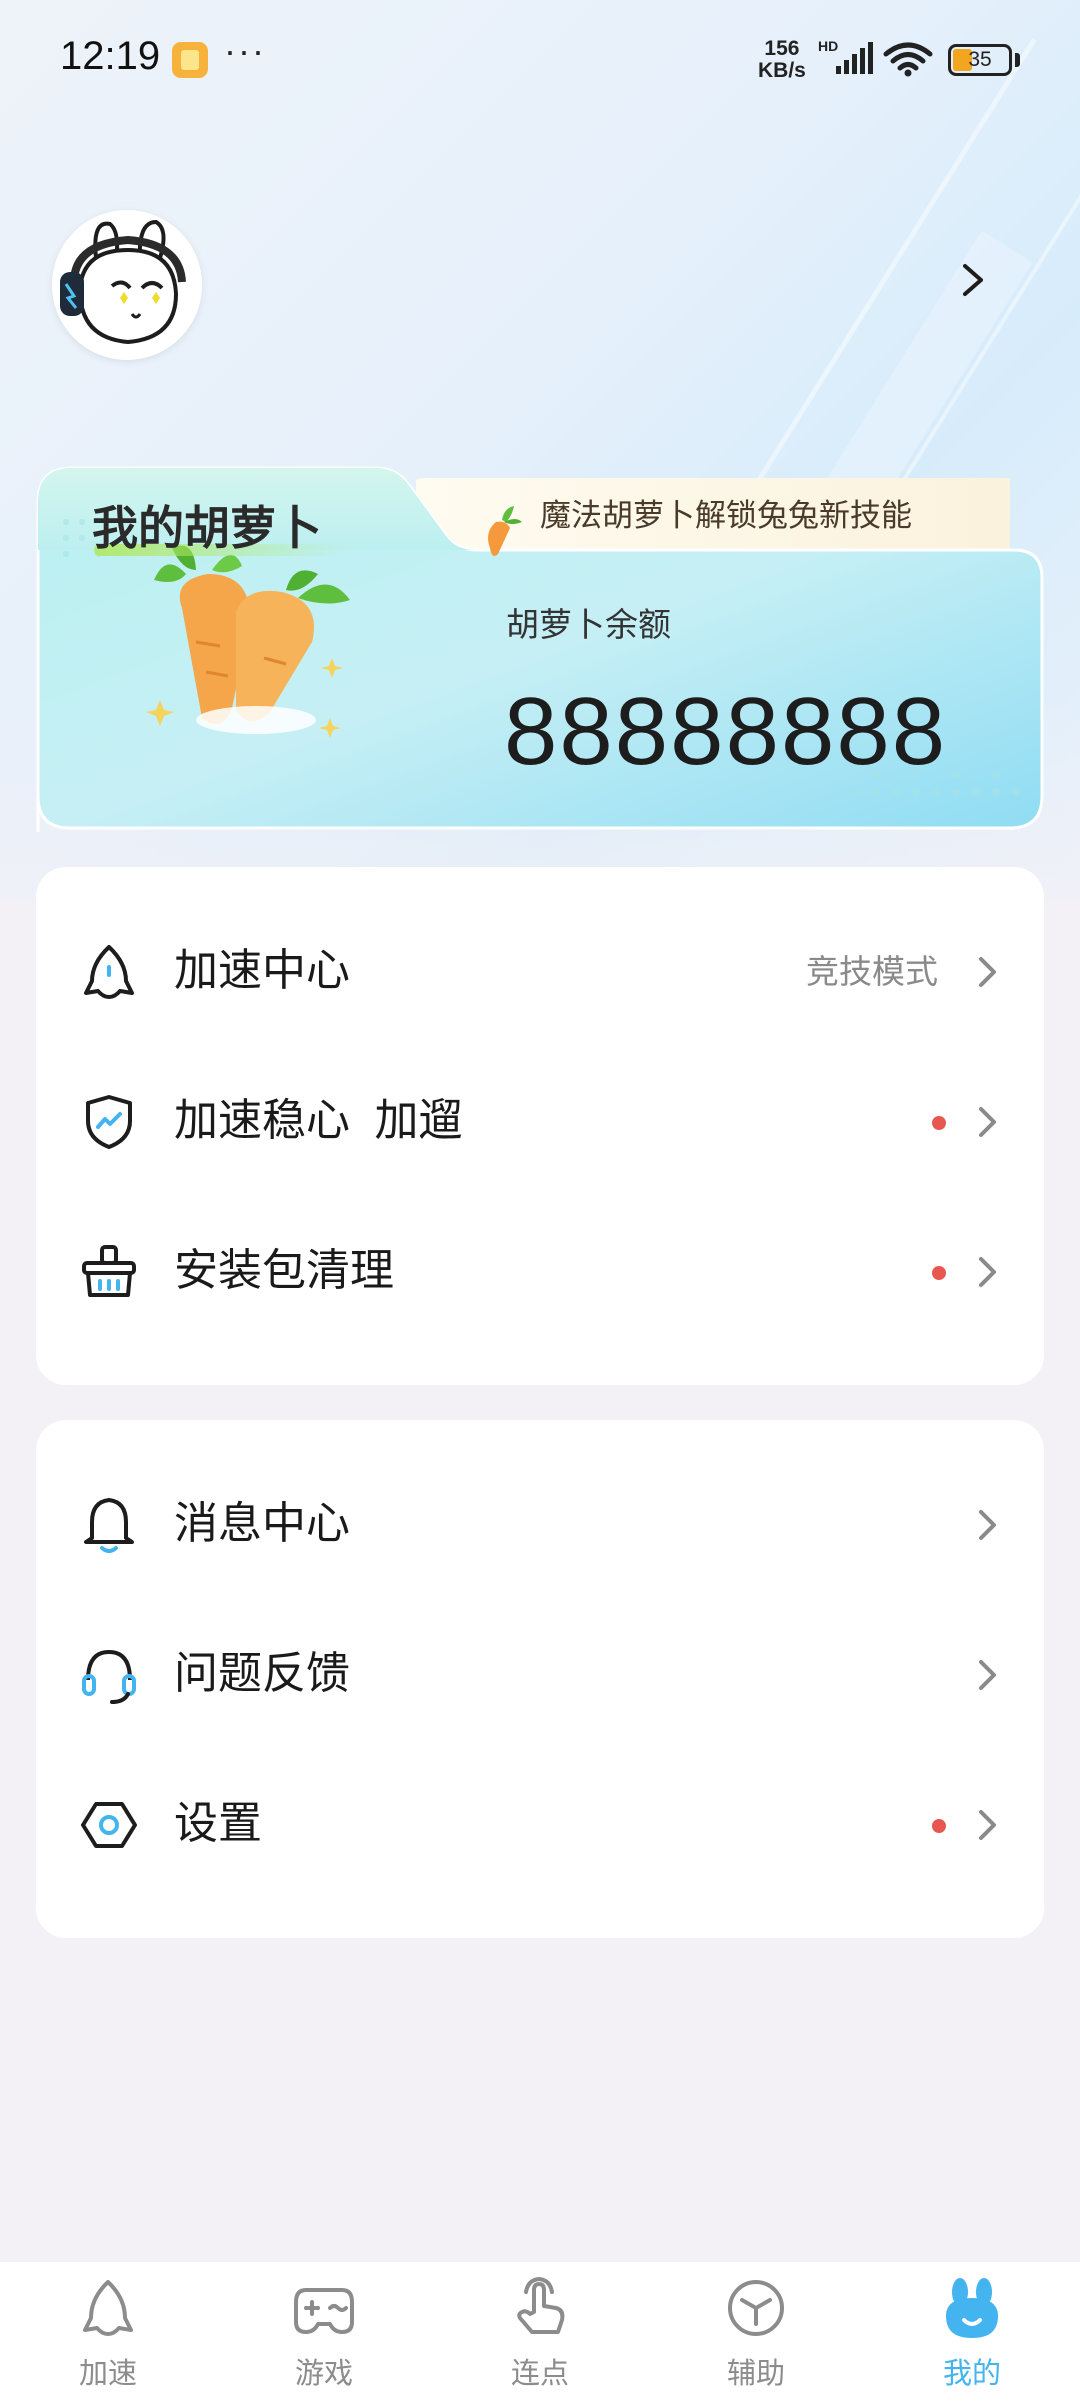 This screenshot has height=2401, width=1080. Describe the element at coordinates (854, 58) in the screenshot. I see `cell-signal-icon` at that location.